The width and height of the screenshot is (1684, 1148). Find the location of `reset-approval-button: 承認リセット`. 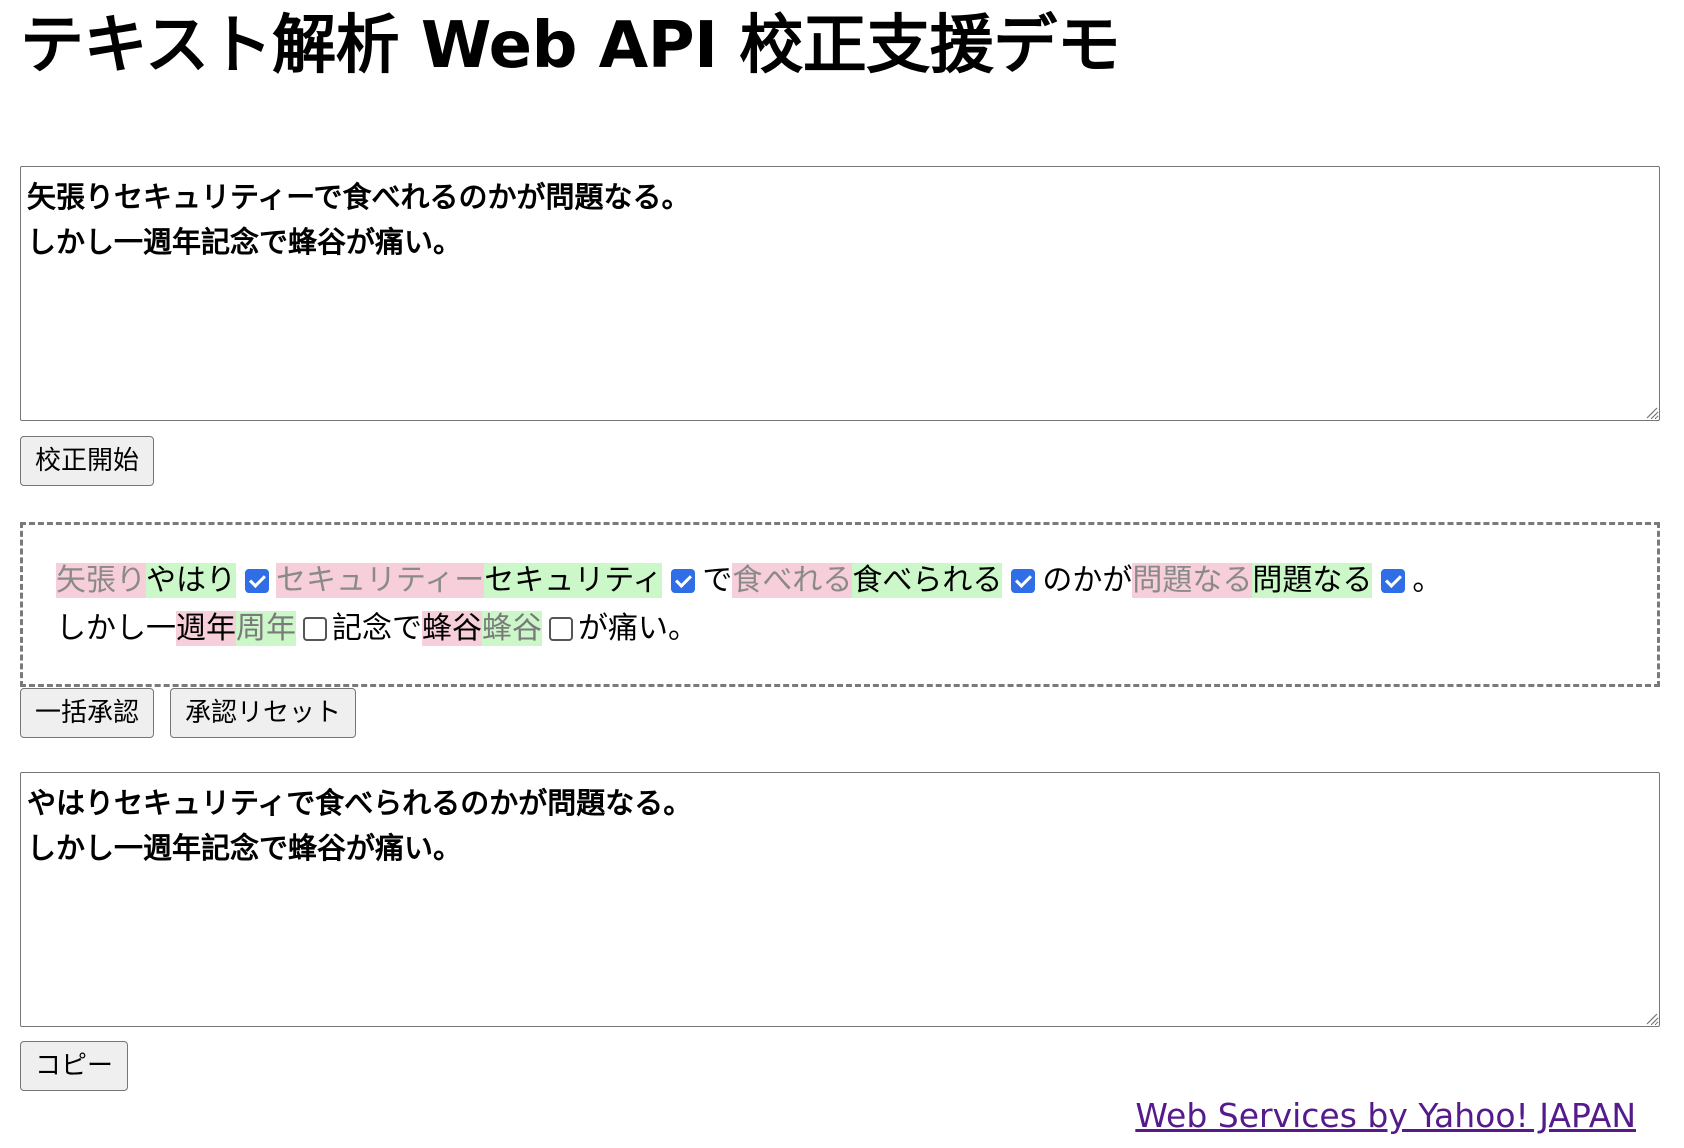

reset-approval-button: 承認リセット is located at coordinates (263, 713).